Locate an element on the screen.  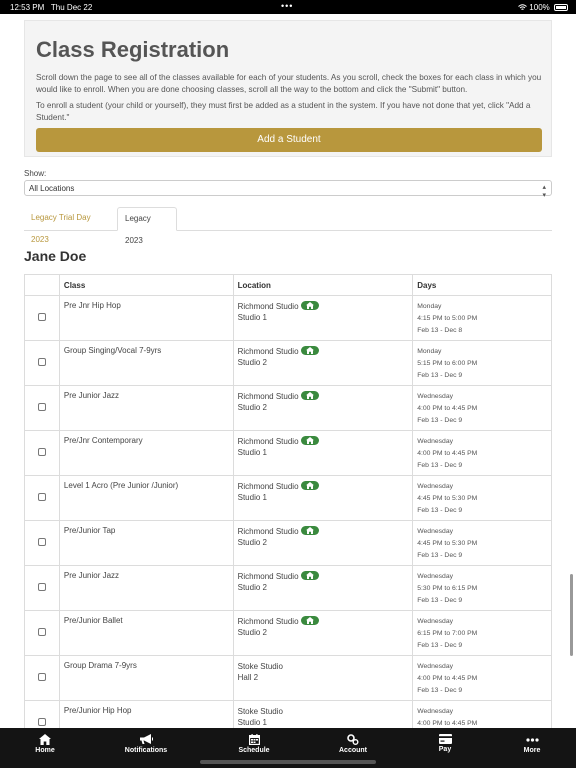
nav-more: More is located at coordinates (532, 744).